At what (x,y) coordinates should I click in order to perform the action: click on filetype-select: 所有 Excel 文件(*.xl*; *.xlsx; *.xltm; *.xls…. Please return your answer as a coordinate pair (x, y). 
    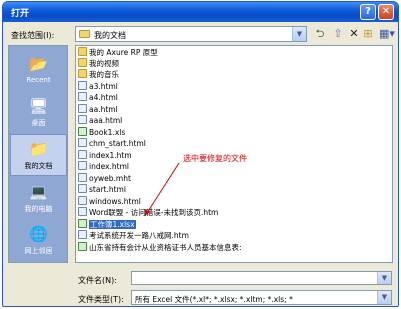
    Looking at the image, I should click on (261, 297).